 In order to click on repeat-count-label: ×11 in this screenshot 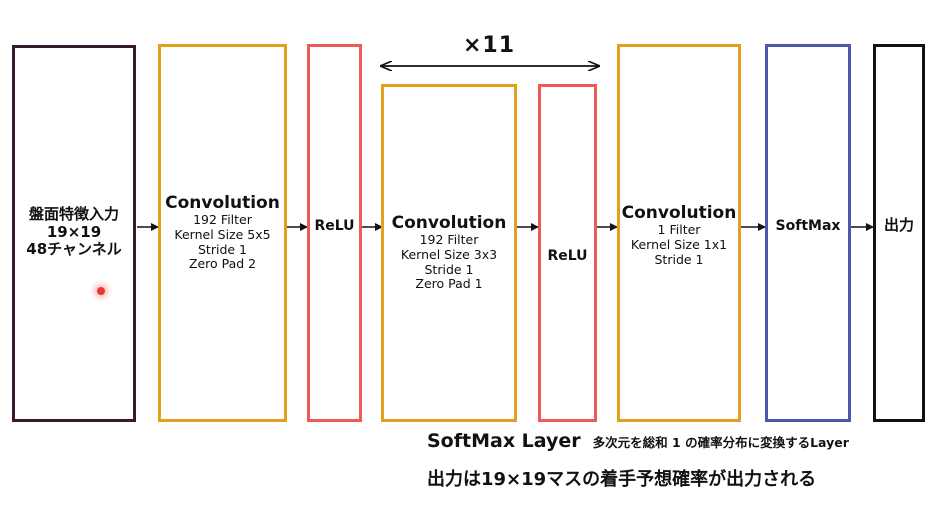, I will do `click(489, 45)`.